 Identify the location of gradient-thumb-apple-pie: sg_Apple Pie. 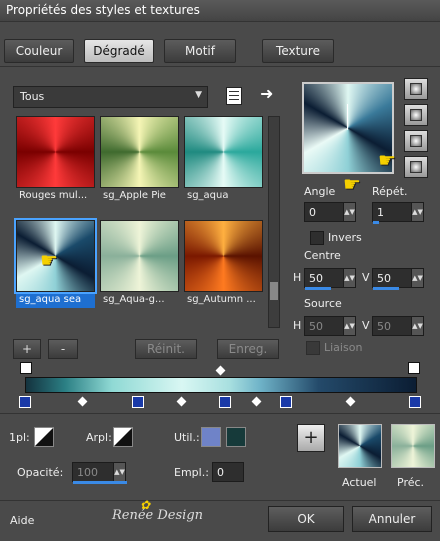
(139, 161).